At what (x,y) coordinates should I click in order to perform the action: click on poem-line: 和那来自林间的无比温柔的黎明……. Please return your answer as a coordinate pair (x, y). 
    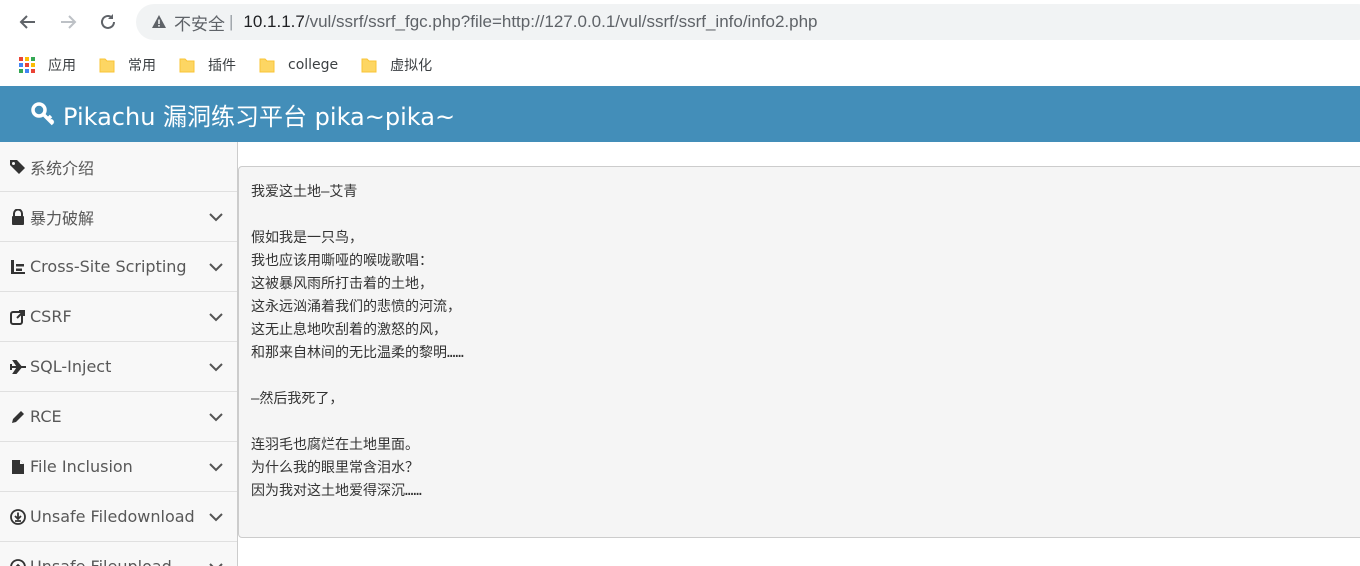
    Looking at the image, I should click on (357, 353).